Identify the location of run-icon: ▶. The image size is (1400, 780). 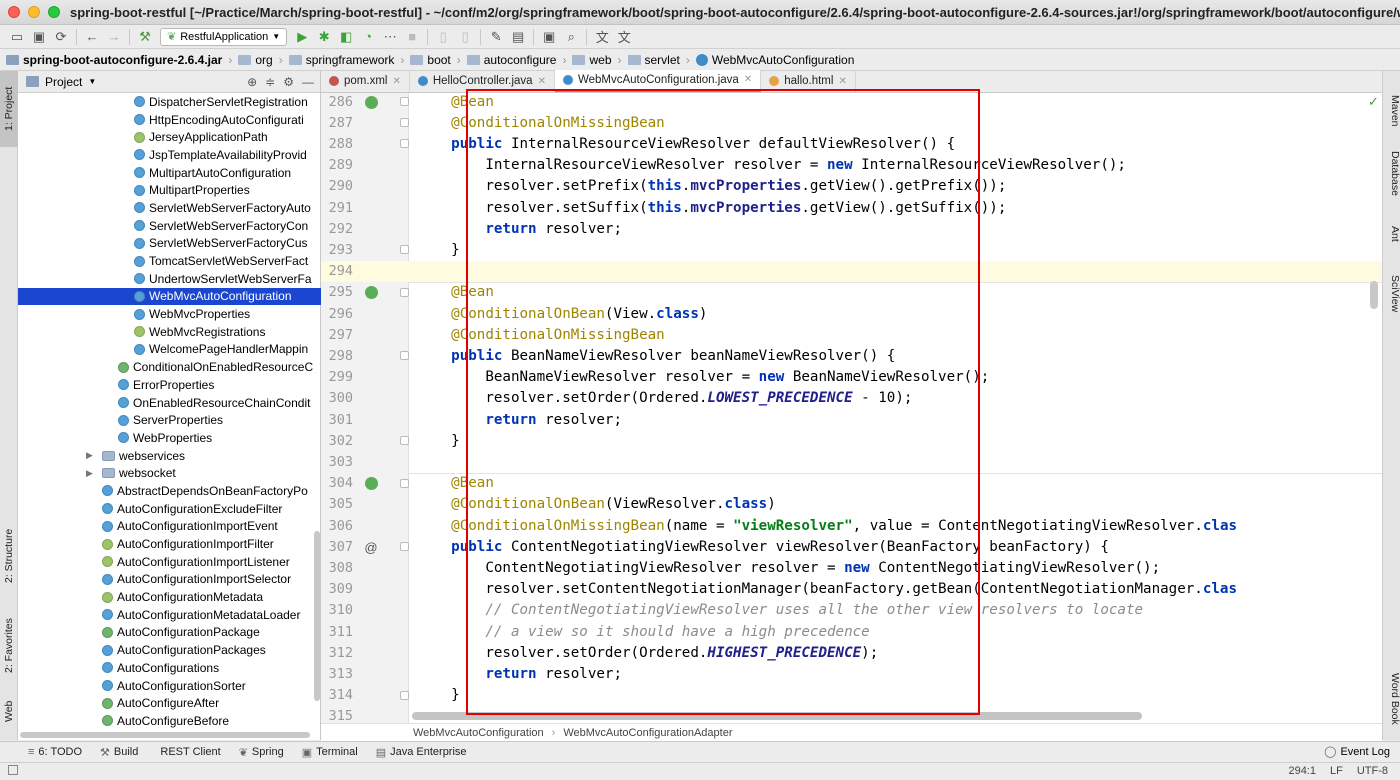
(302, 37).